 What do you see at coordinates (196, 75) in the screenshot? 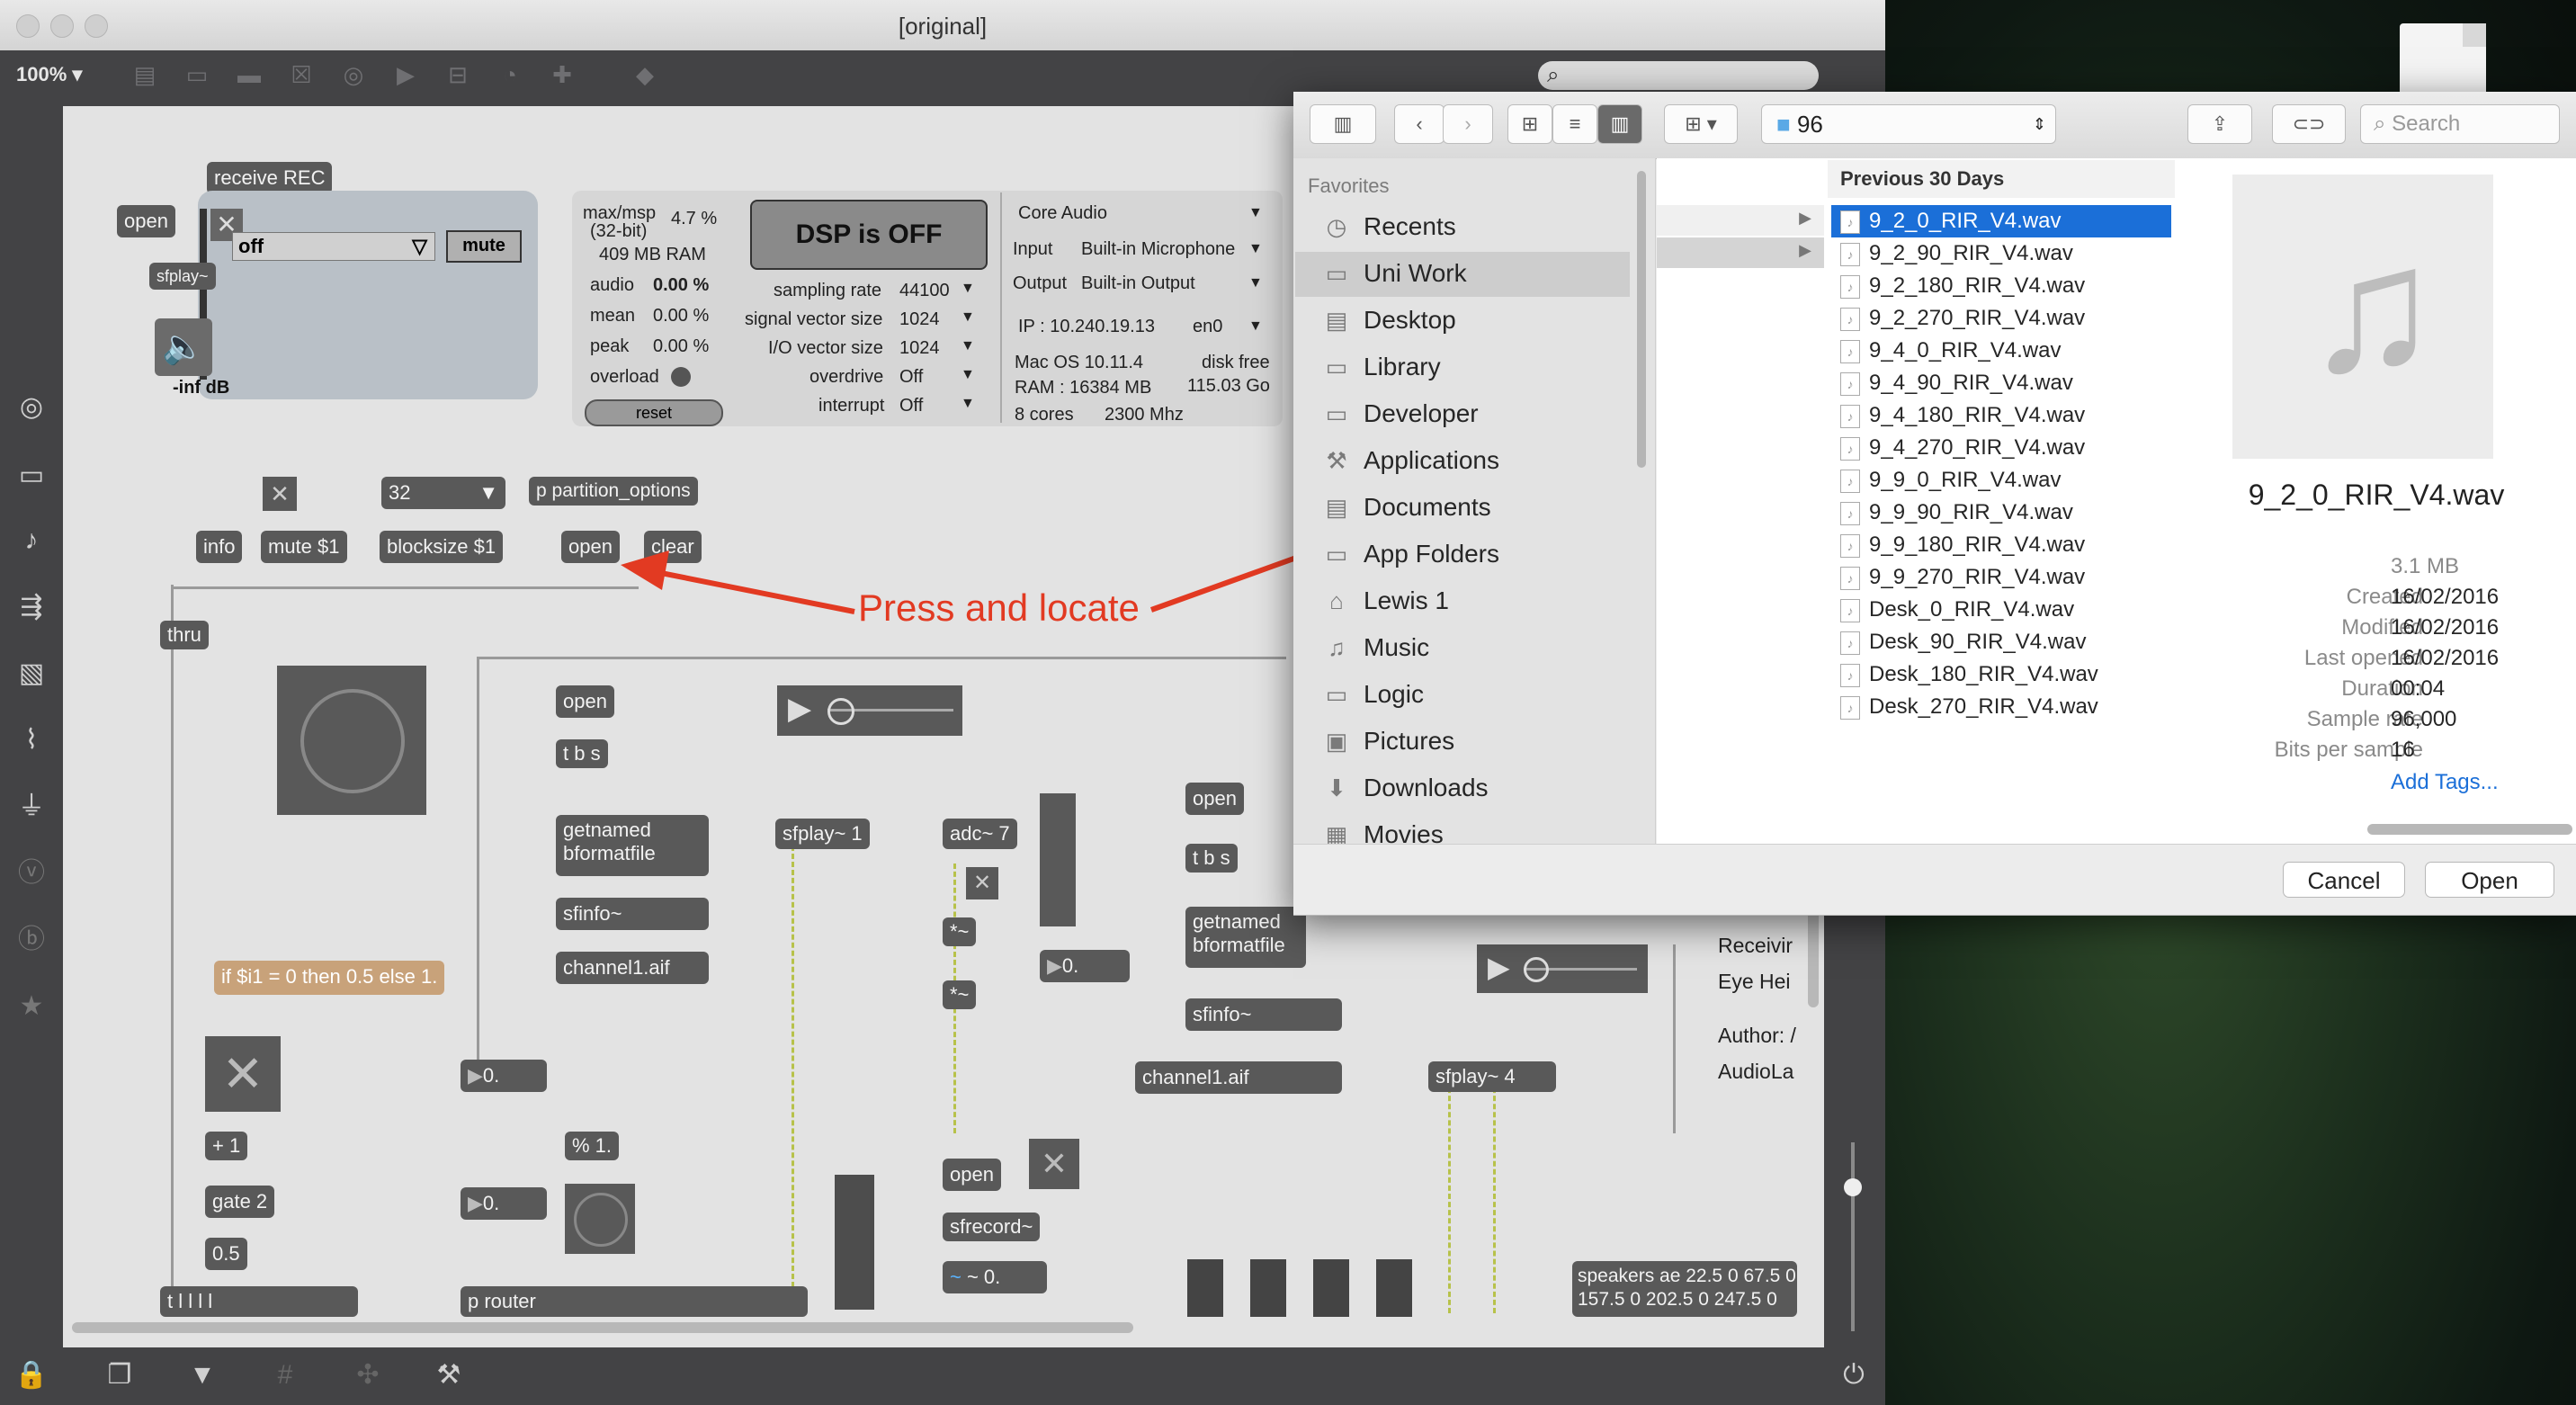
I see `message-icon: ▭` at bounding box center [196, 75].